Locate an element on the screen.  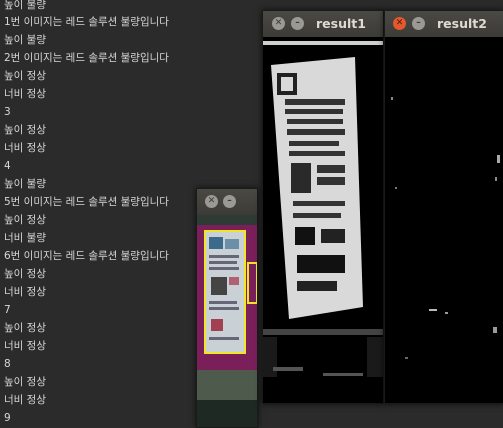
window-title: result2 is located at coordinates (462, 23).